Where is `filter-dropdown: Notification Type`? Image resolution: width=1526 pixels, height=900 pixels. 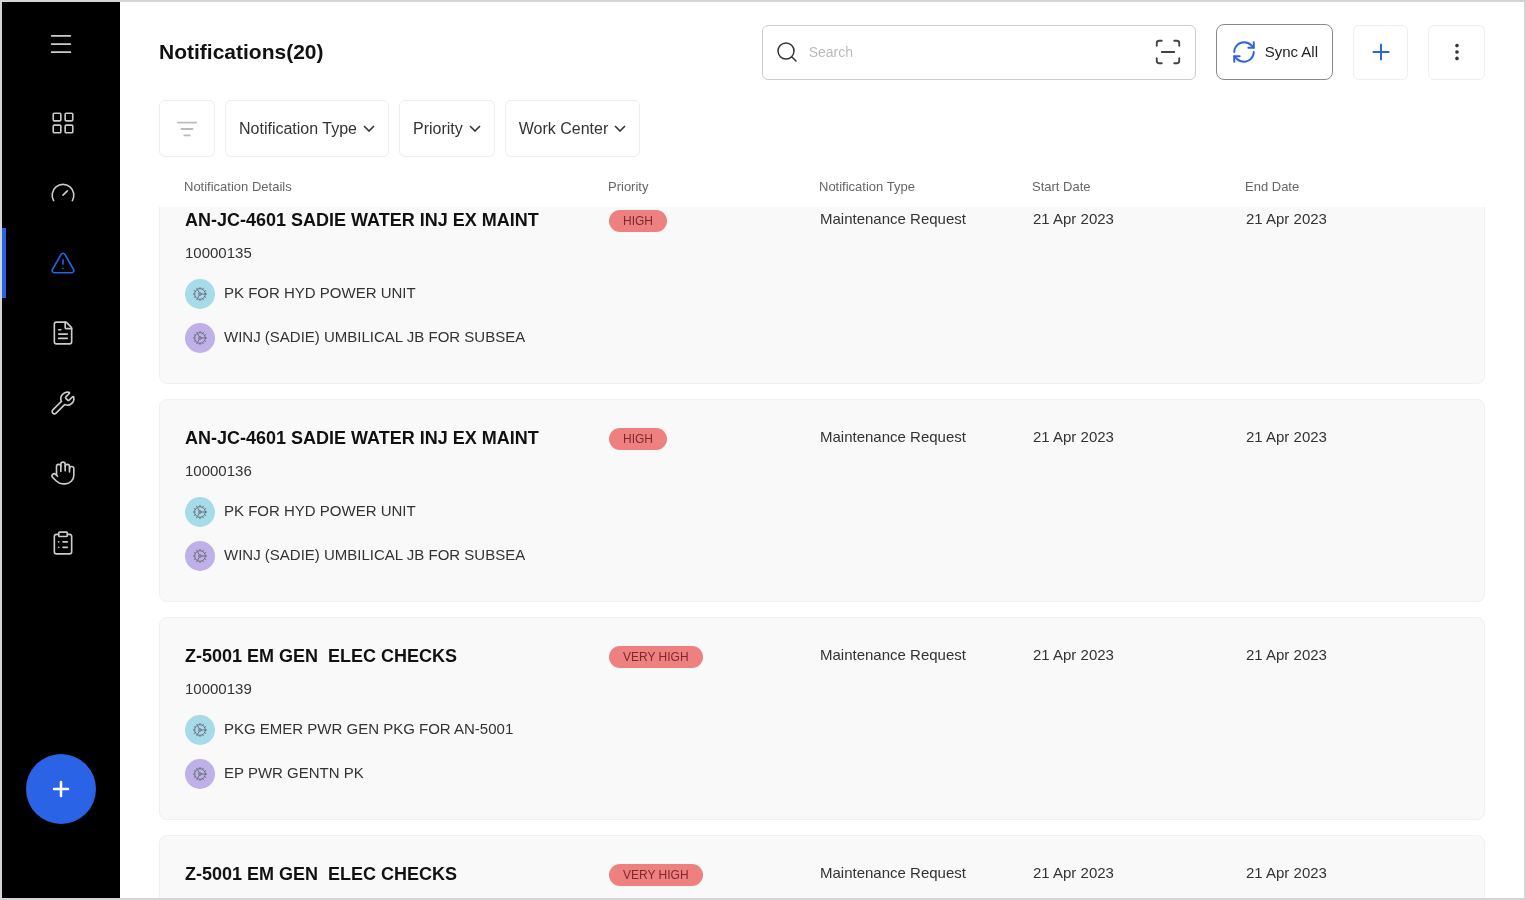
filter-dropdown: Notification Type is located at coordinates (307, 128).